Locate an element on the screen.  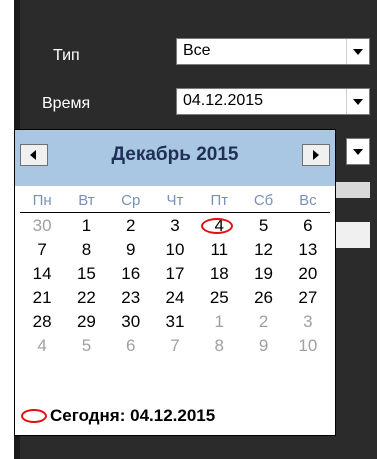
day-cell: 27 is located at coordinates (308, 298).